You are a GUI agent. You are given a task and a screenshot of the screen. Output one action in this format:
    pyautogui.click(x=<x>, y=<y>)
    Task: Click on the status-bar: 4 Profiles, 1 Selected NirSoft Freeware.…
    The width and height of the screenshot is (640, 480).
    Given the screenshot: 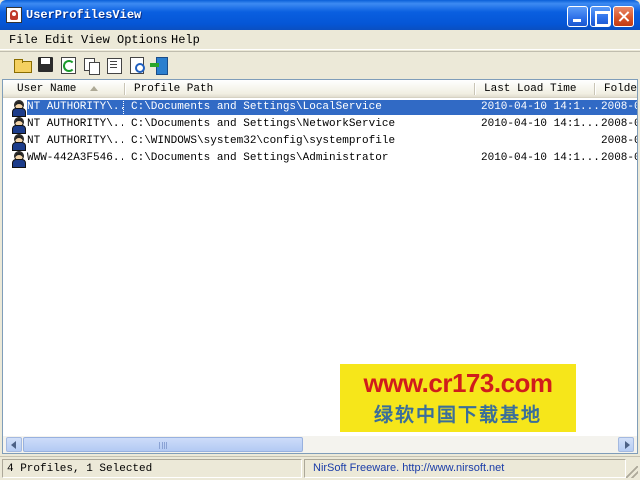 What is the action you would take?
    pyautogui.click(x=320, y=468)
    